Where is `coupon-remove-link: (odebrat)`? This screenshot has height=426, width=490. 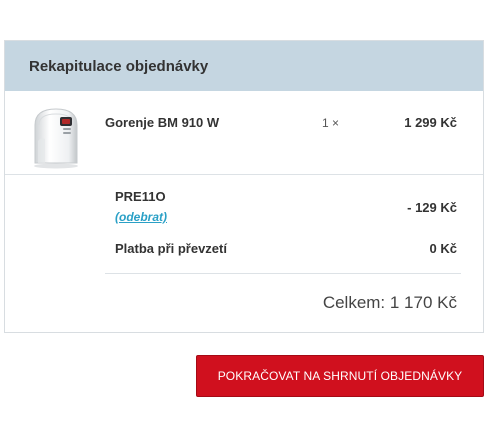
coupon-remove-link: (odebrat) is located at coordinates (141, 217).